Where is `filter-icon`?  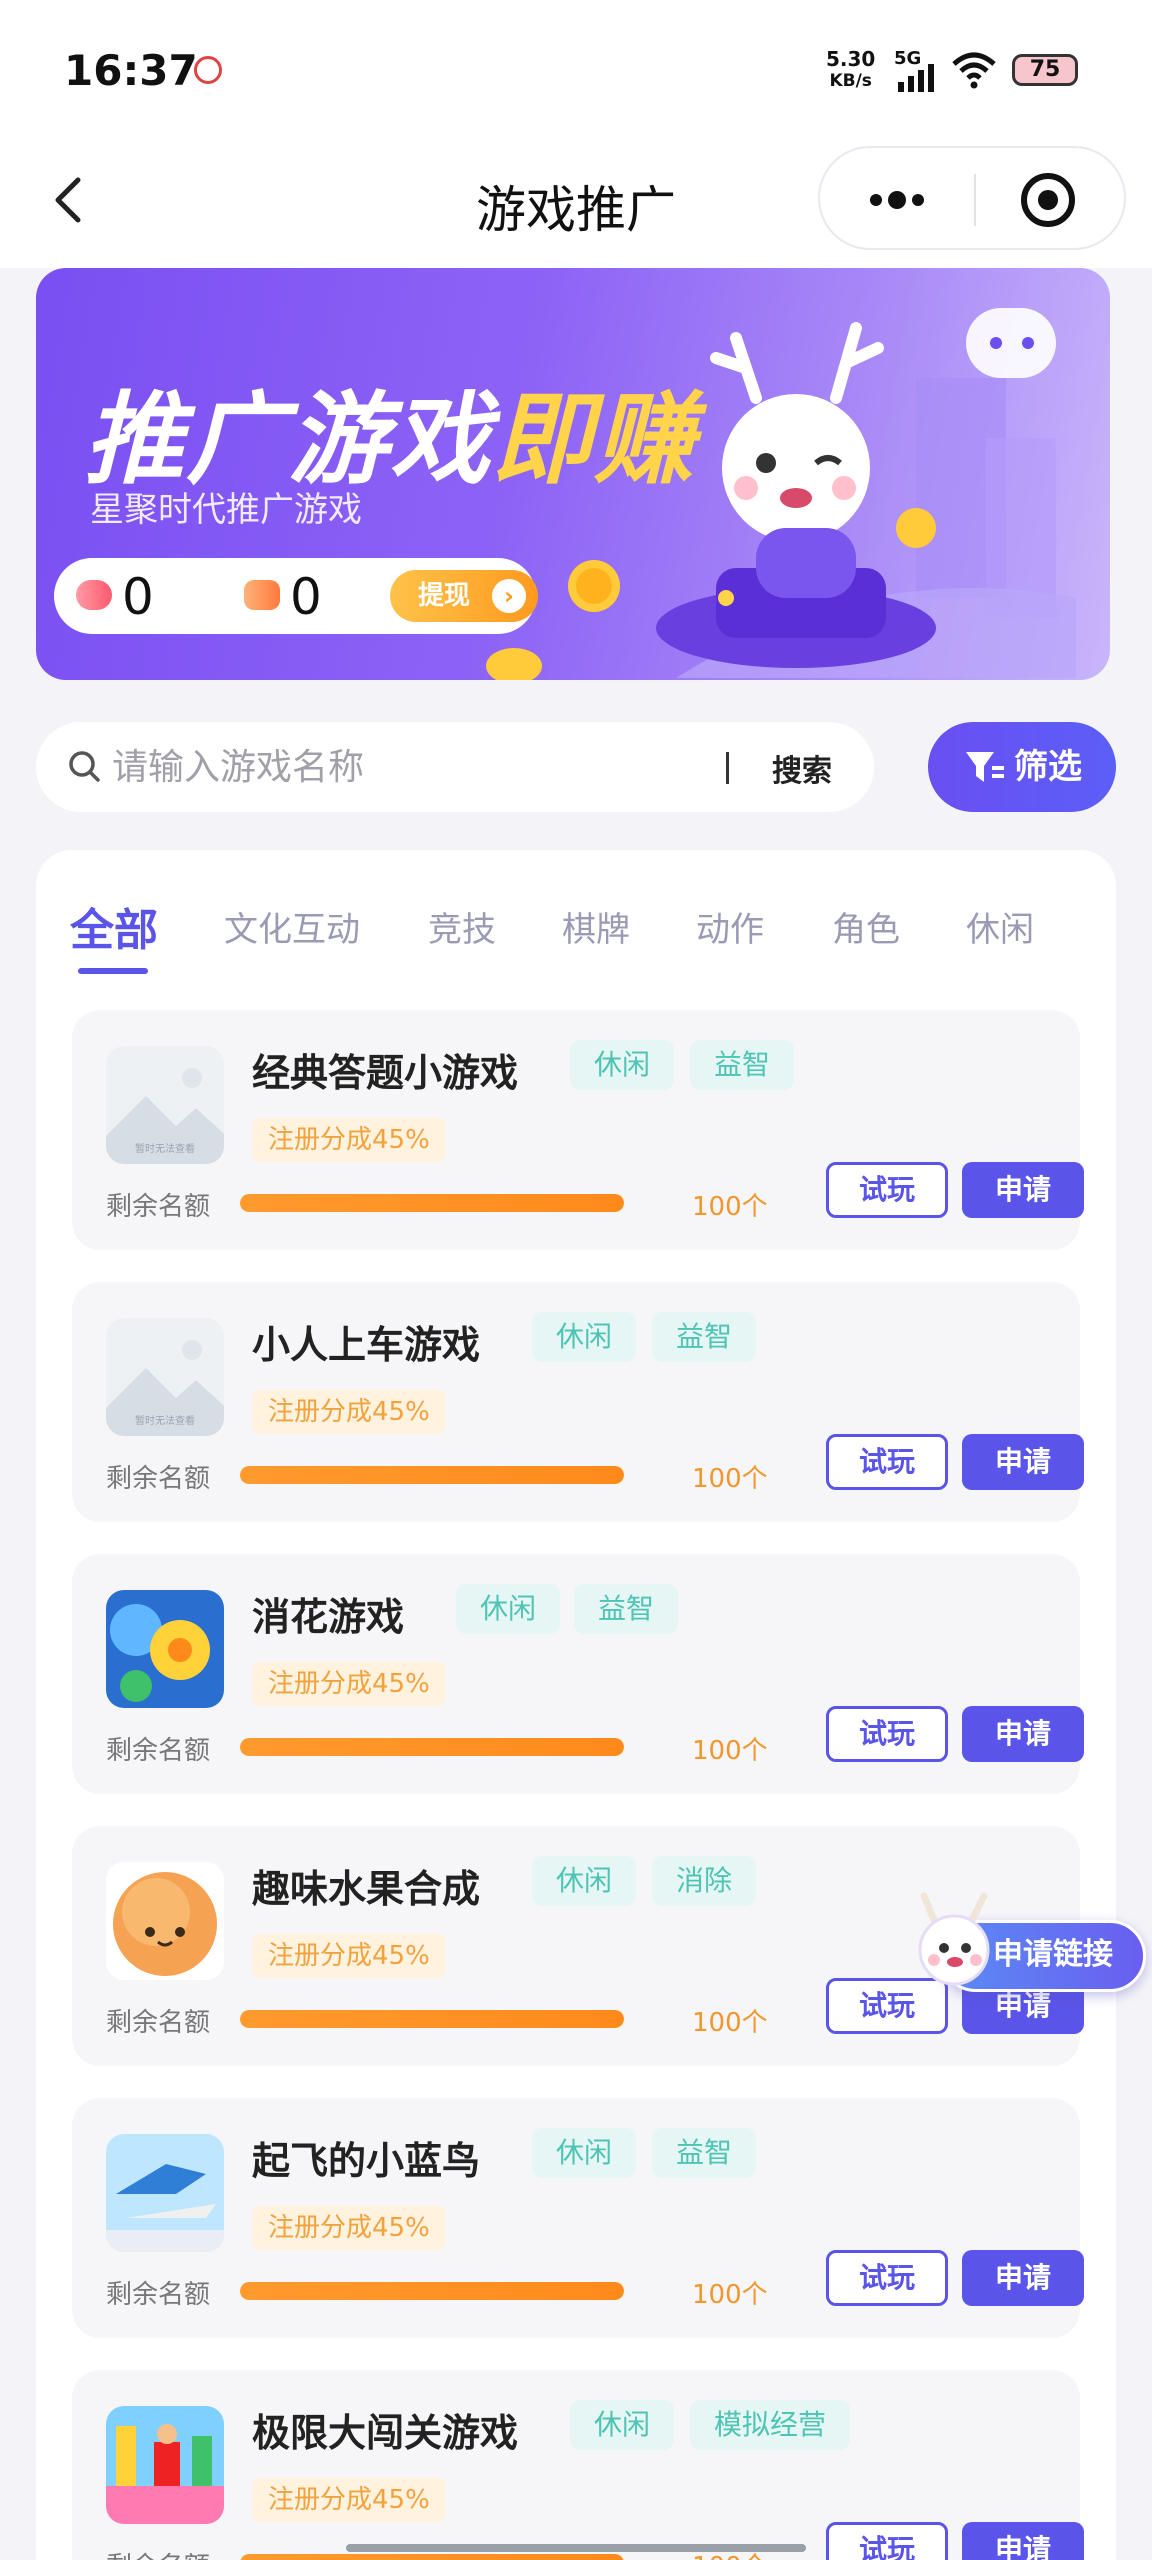
filter-icon is located at coordinates (985, 767).